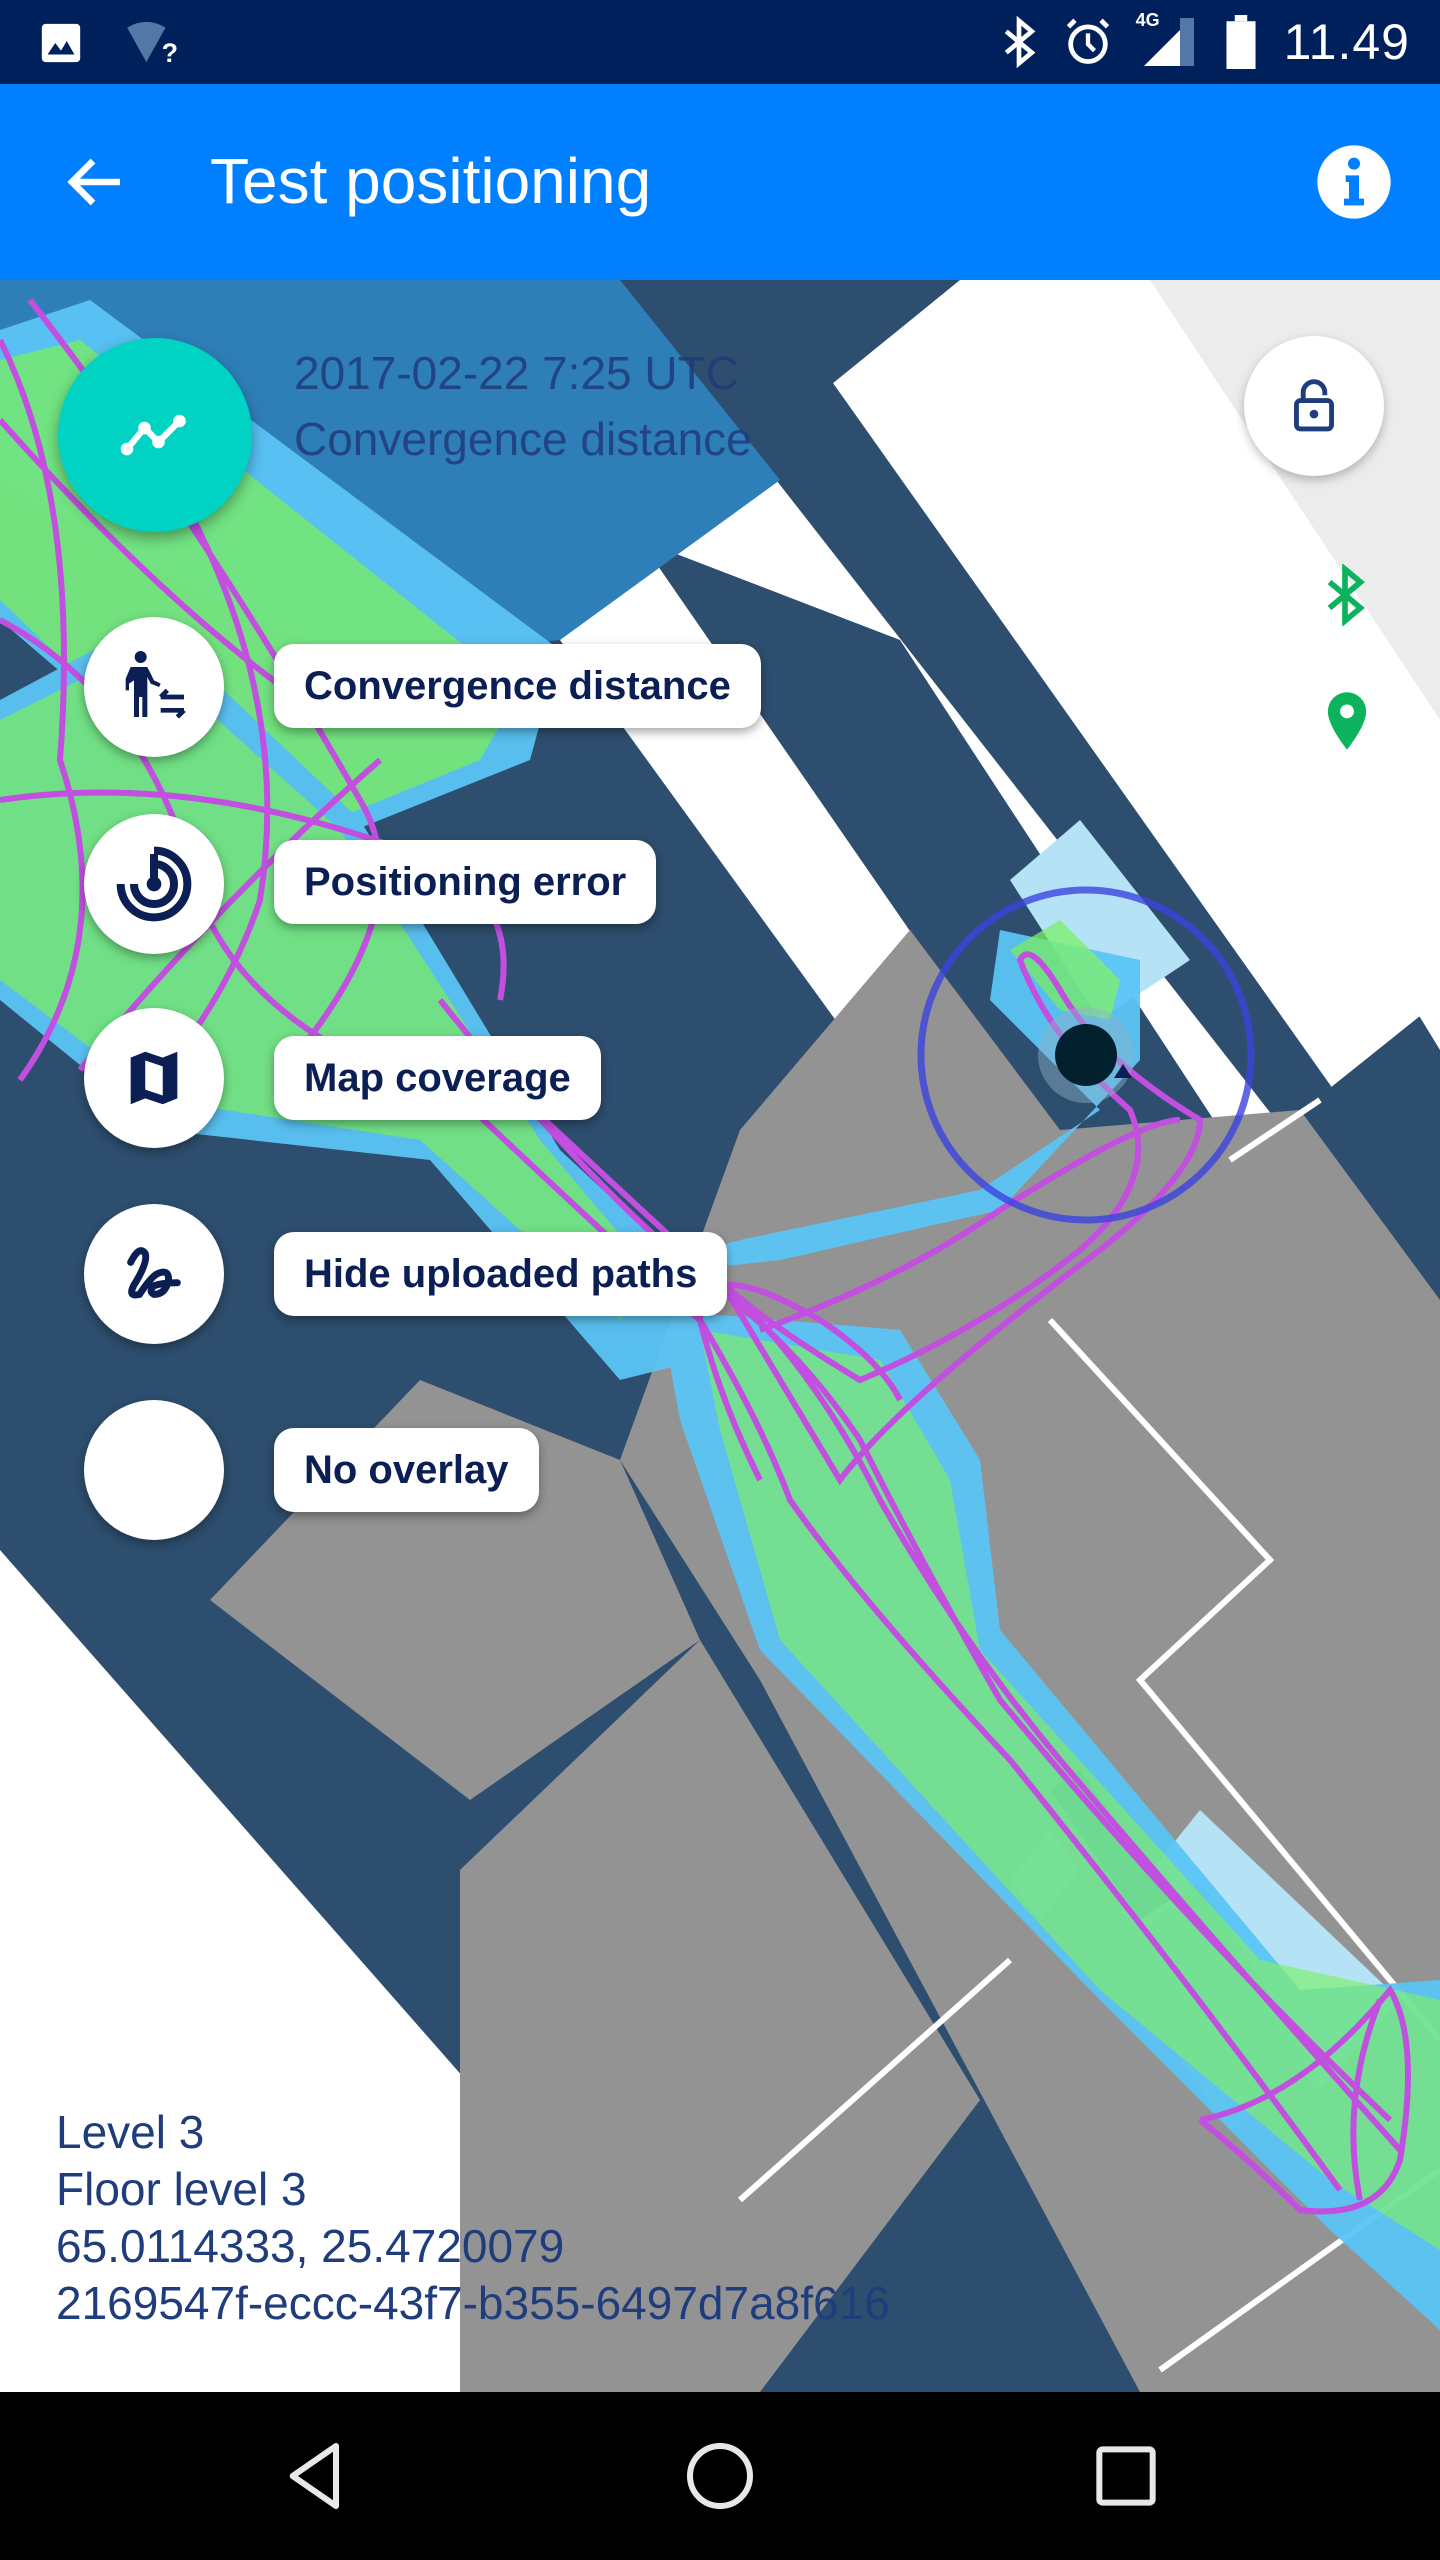 The height and width of the screenshot is (2560, 1440). I want to click on wifi-unknown-icon: ?, so click(152, 43).